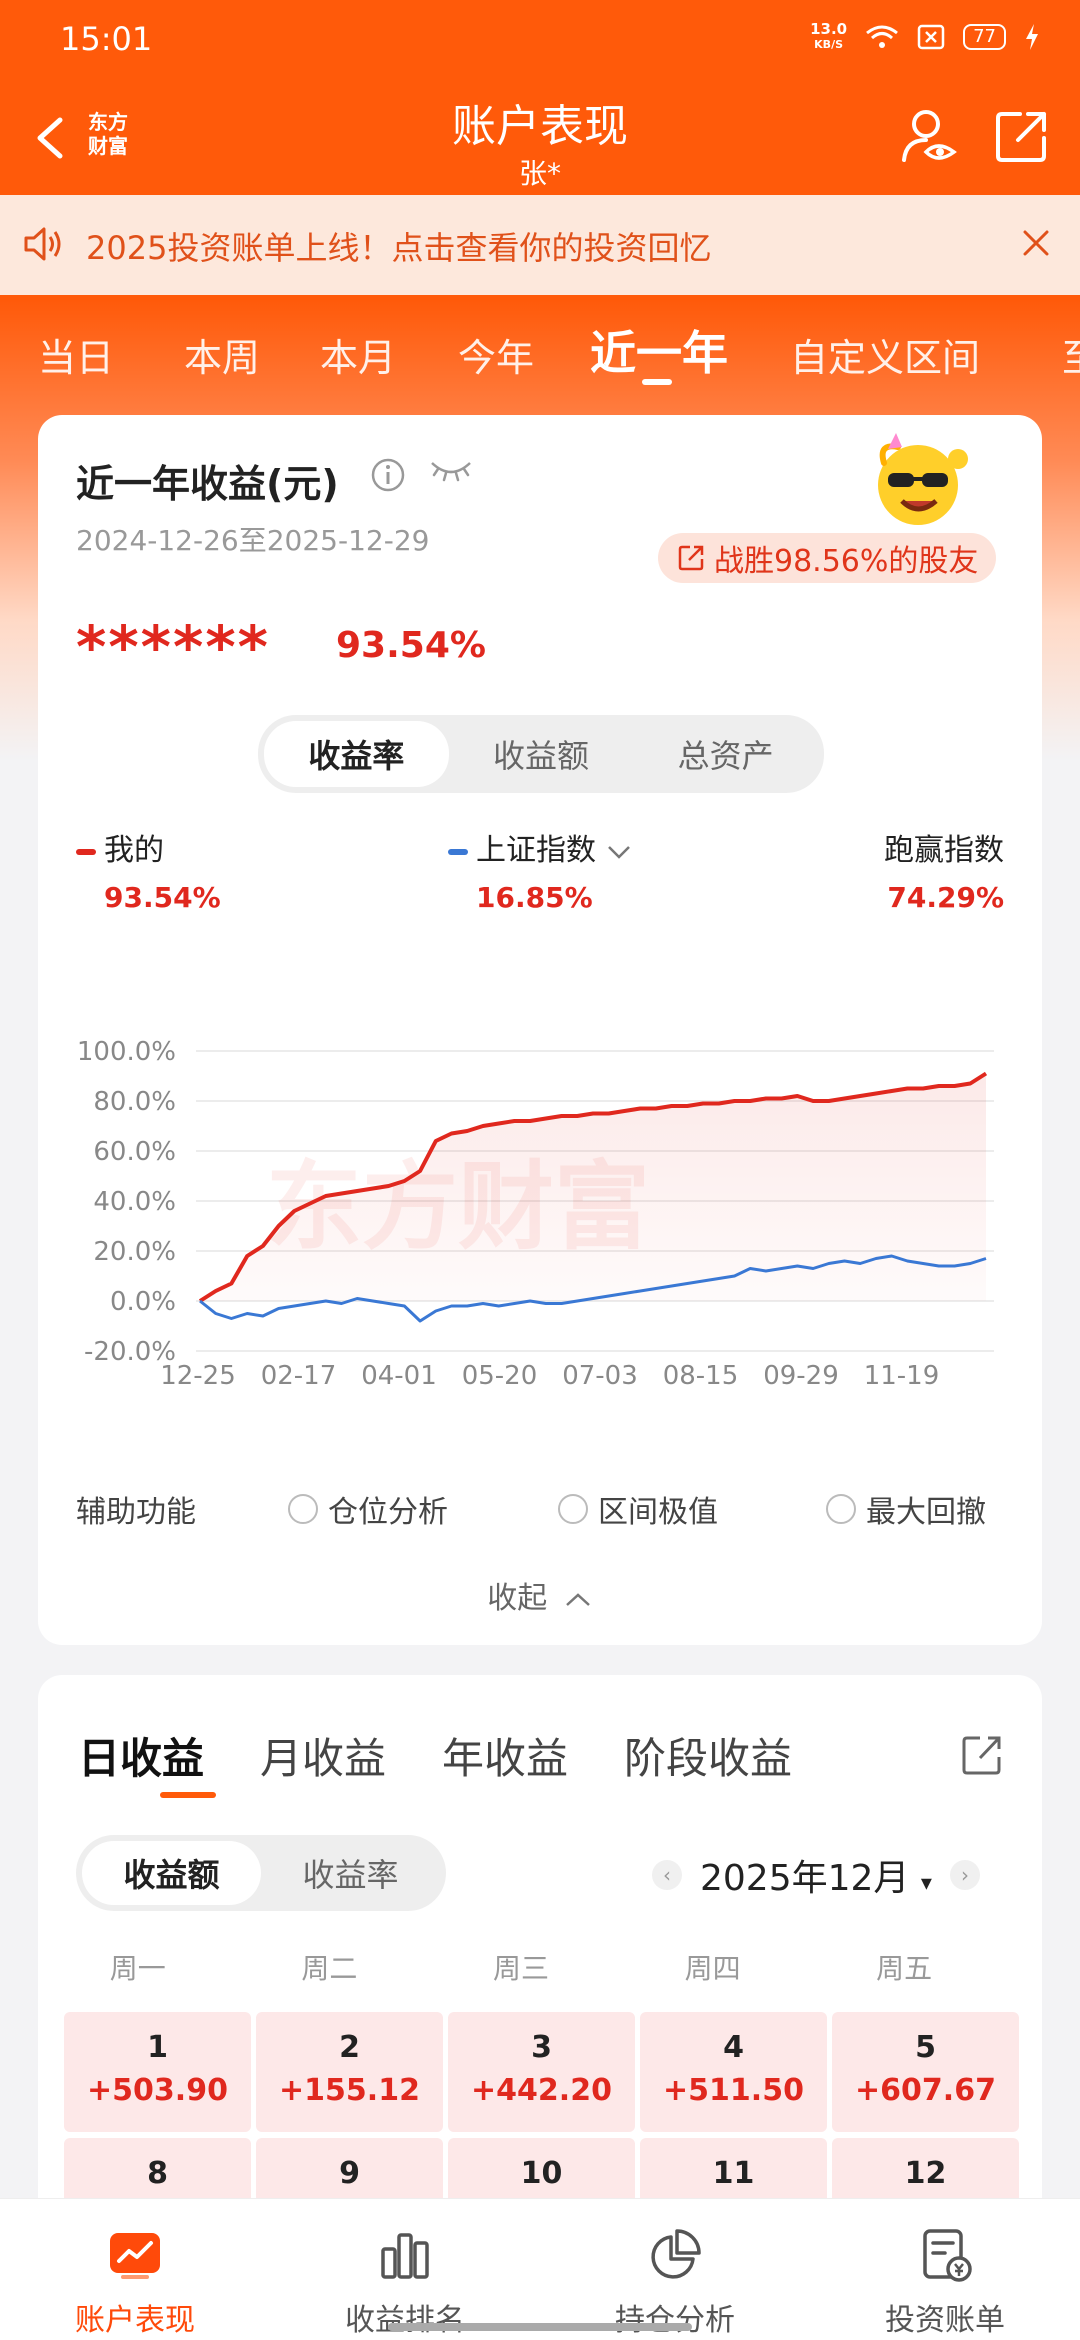  I want to click on tab-this-week: 本周, so click(222, 354).